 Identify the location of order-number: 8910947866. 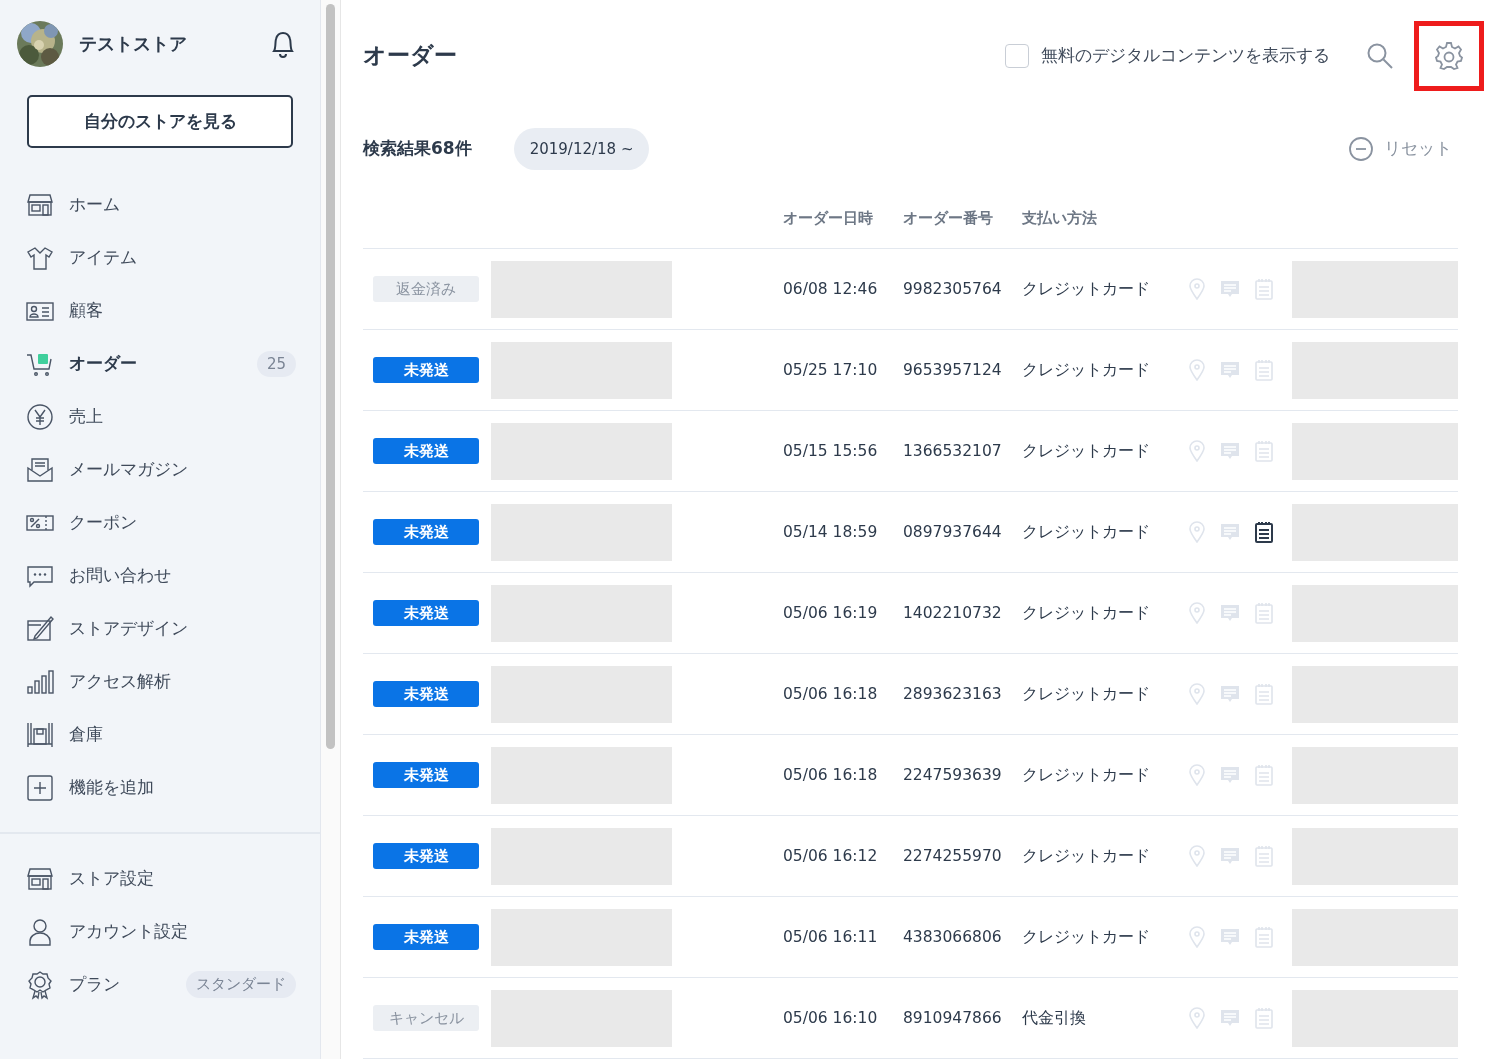
(953, 1018).